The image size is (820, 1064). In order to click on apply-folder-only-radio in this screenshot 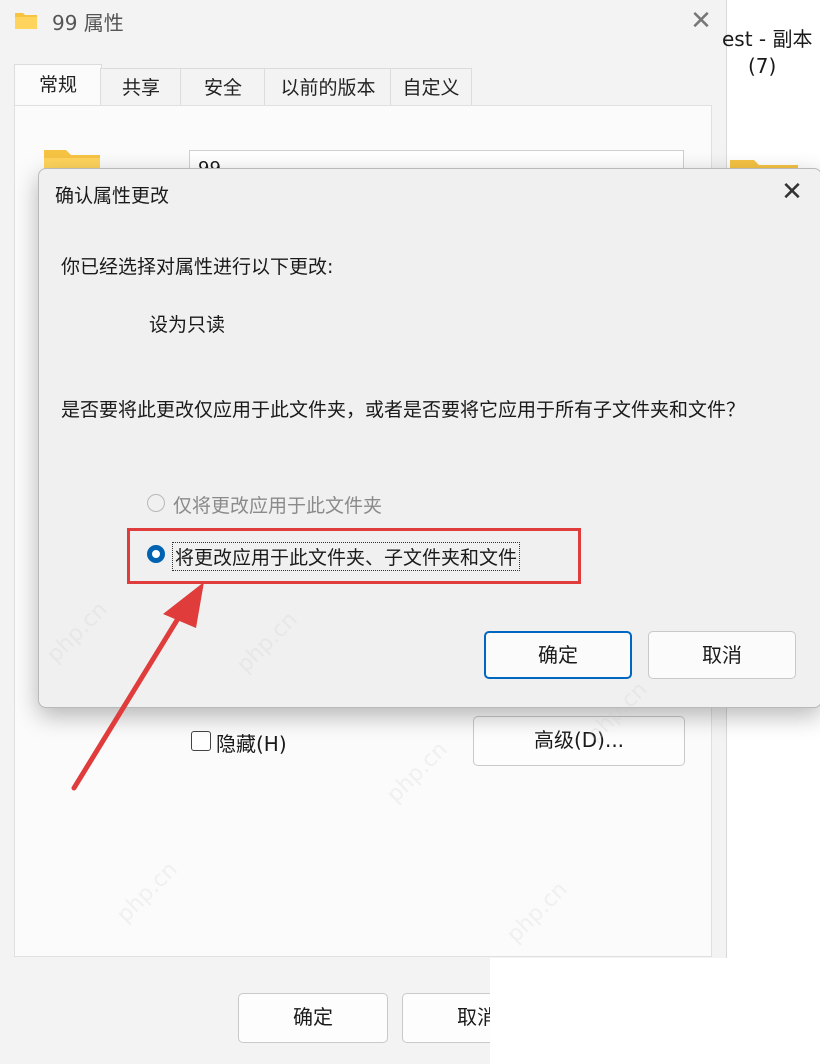, I will do `click(156, 503)`.